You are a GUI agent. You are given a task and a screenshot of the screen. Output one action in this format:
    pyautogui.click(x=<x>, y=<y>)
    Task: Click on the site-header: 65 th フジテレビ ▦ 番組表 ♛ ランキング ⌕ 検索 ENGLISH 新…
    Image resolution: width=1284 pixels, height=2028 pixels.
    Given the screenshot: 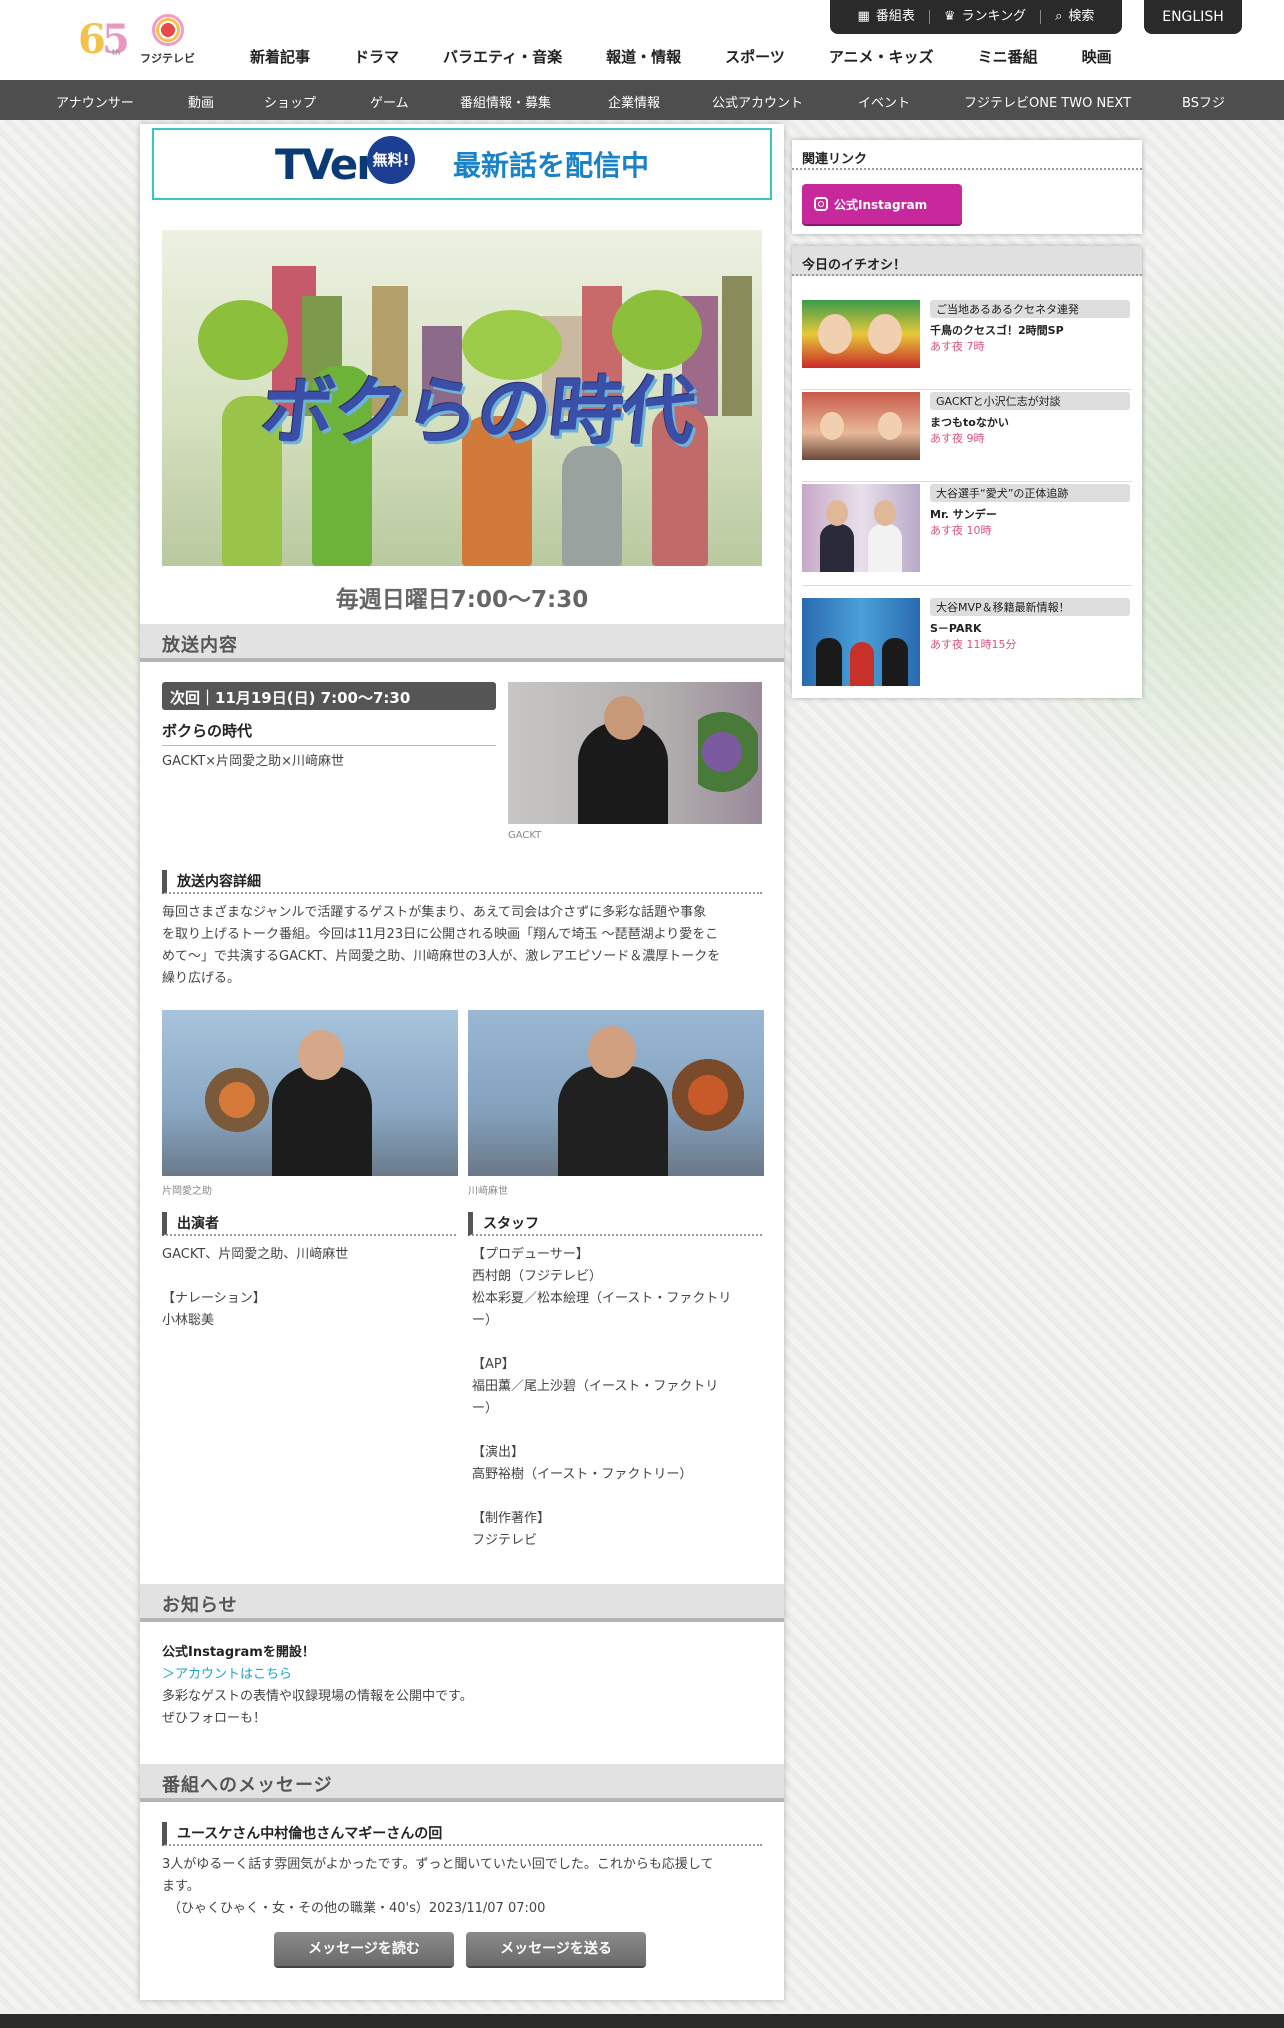 What is the action you would take?
    pyautogui.click(x=642, y=40)
    